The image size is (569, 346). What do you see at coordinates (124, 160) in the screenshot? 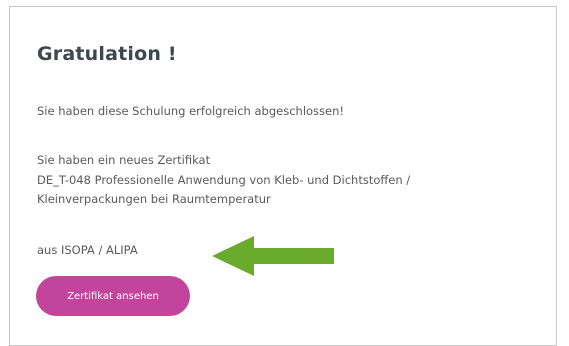
I see `certificate-intro: Sie haben ein neues Zertifikat` at bounding box center [124, 160].